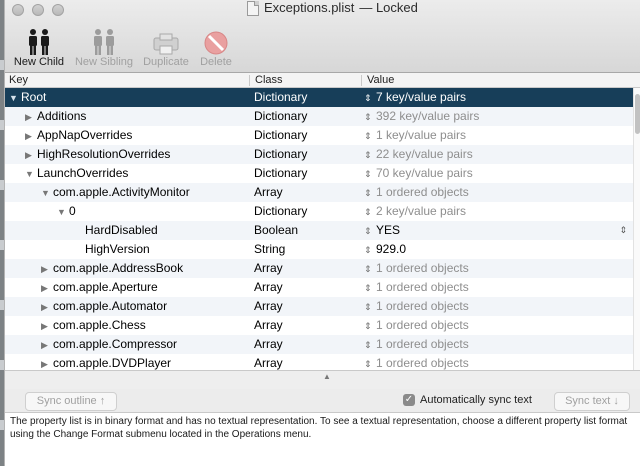  What do you see at coordinates (319, 249) in the screenshot?
I see `outline-row: HighVersion String ⇕ 929.0` at bounding box center [319, 249].